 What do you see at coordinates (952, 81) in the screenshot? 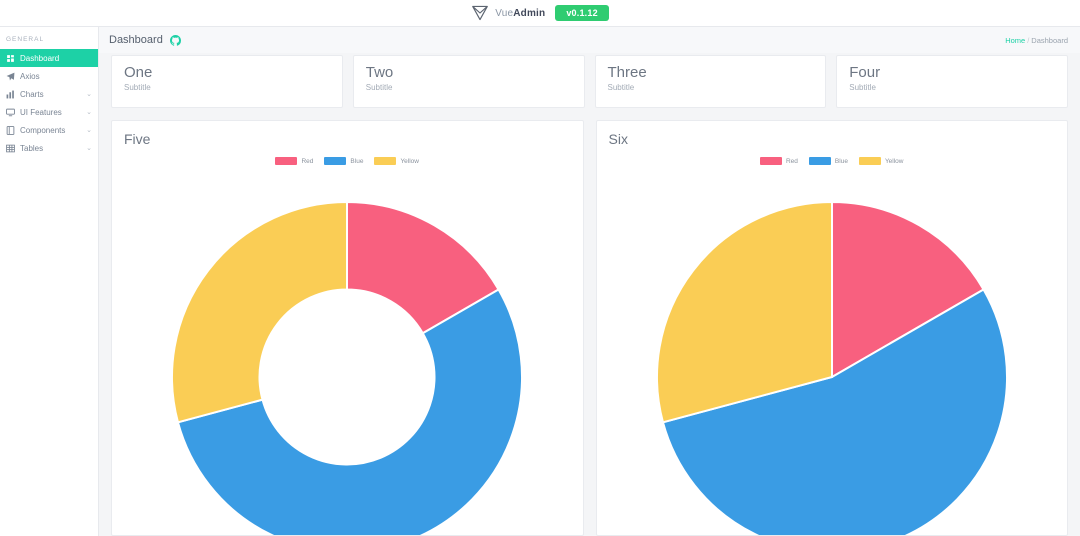
I see `stat-card: Four Subtitle` at bounding box center [952, 81].